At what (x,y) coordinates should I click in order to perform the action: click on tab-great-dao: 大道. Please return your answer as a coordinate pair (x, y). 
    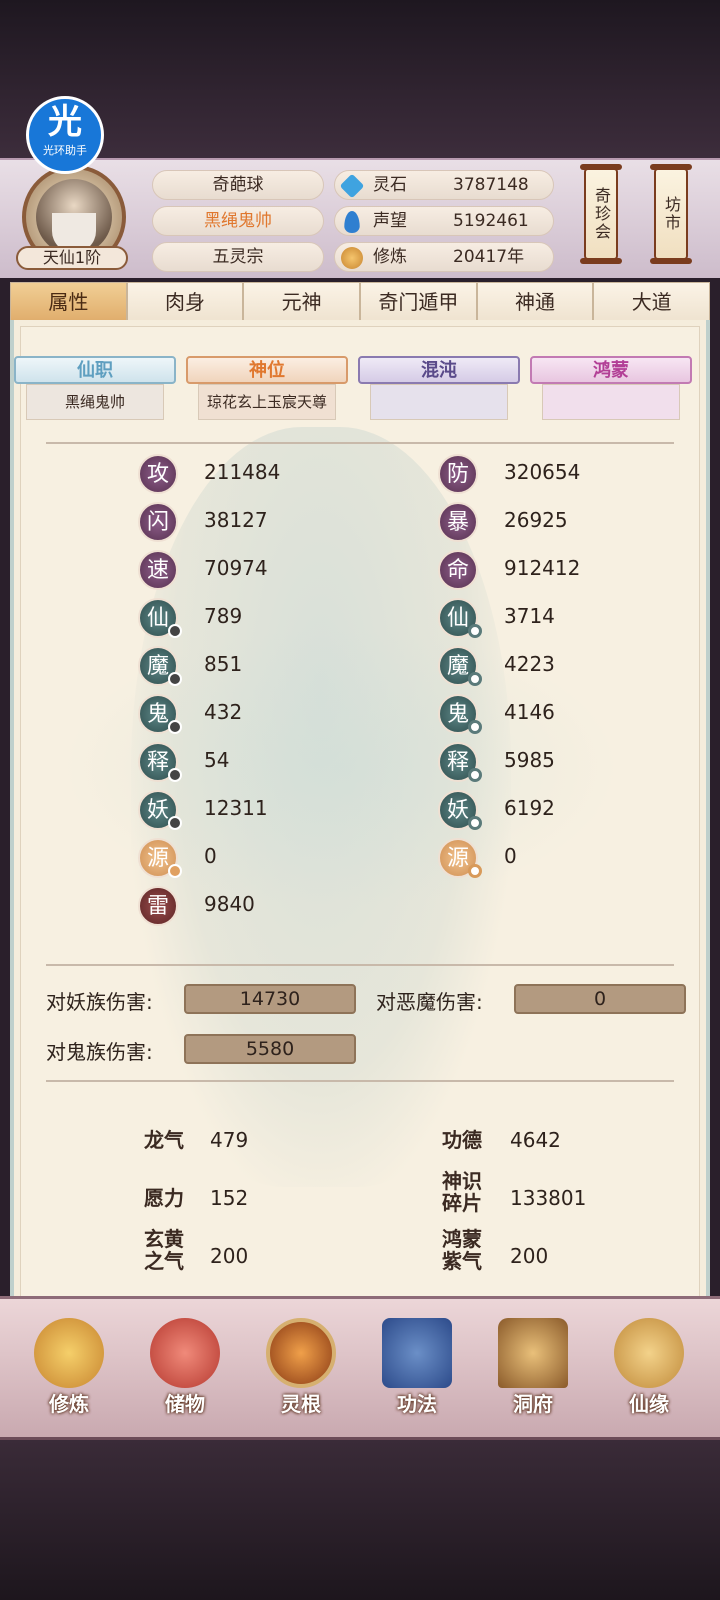
    Looking at the image, I should click on (652, 302).